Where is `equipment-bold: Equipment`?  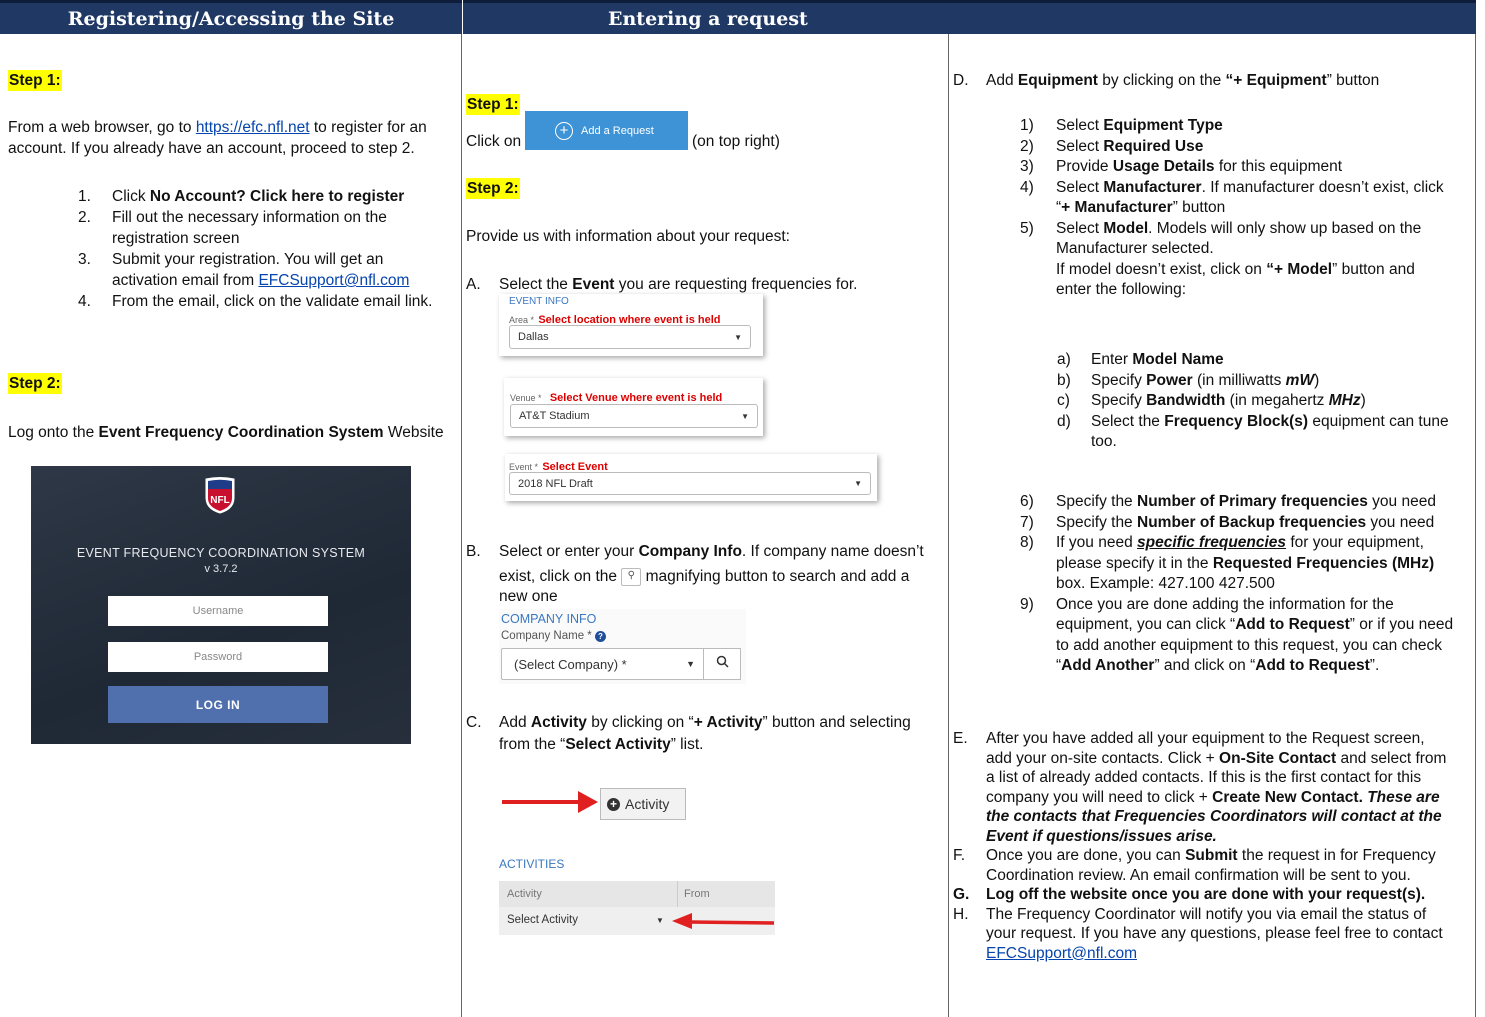
equipment-bold: Equipment is located at coordinates (1057, 80).